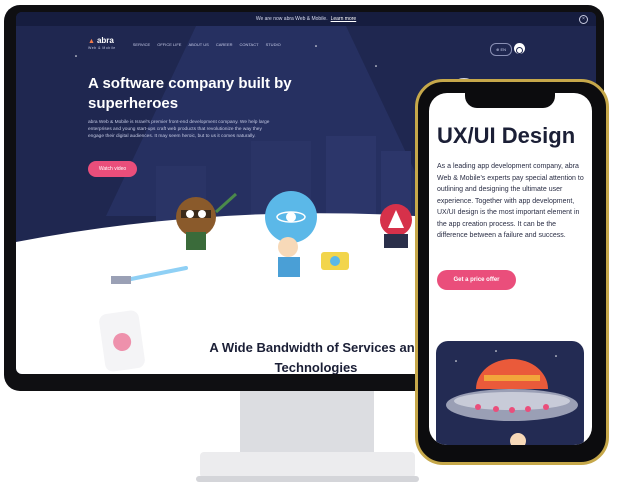  Describe the element at coordinates (261, 237) in the screenshot. I see `superhero-illustrations` at that location.